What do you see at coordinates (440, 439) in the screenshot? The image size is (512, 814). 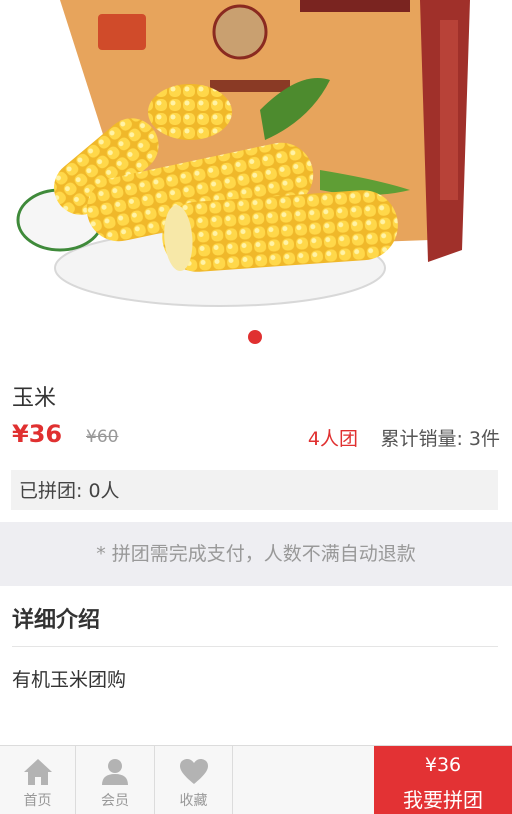 I see `sales-count: 累计销量: 3件` at bounding box center [440, 439].